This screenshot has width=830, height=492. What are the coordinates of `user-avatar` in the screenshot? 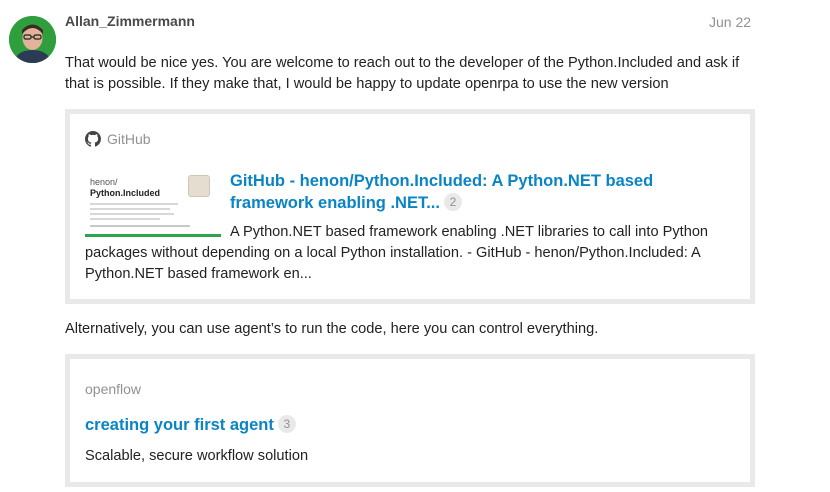 It's located at (32, 39).